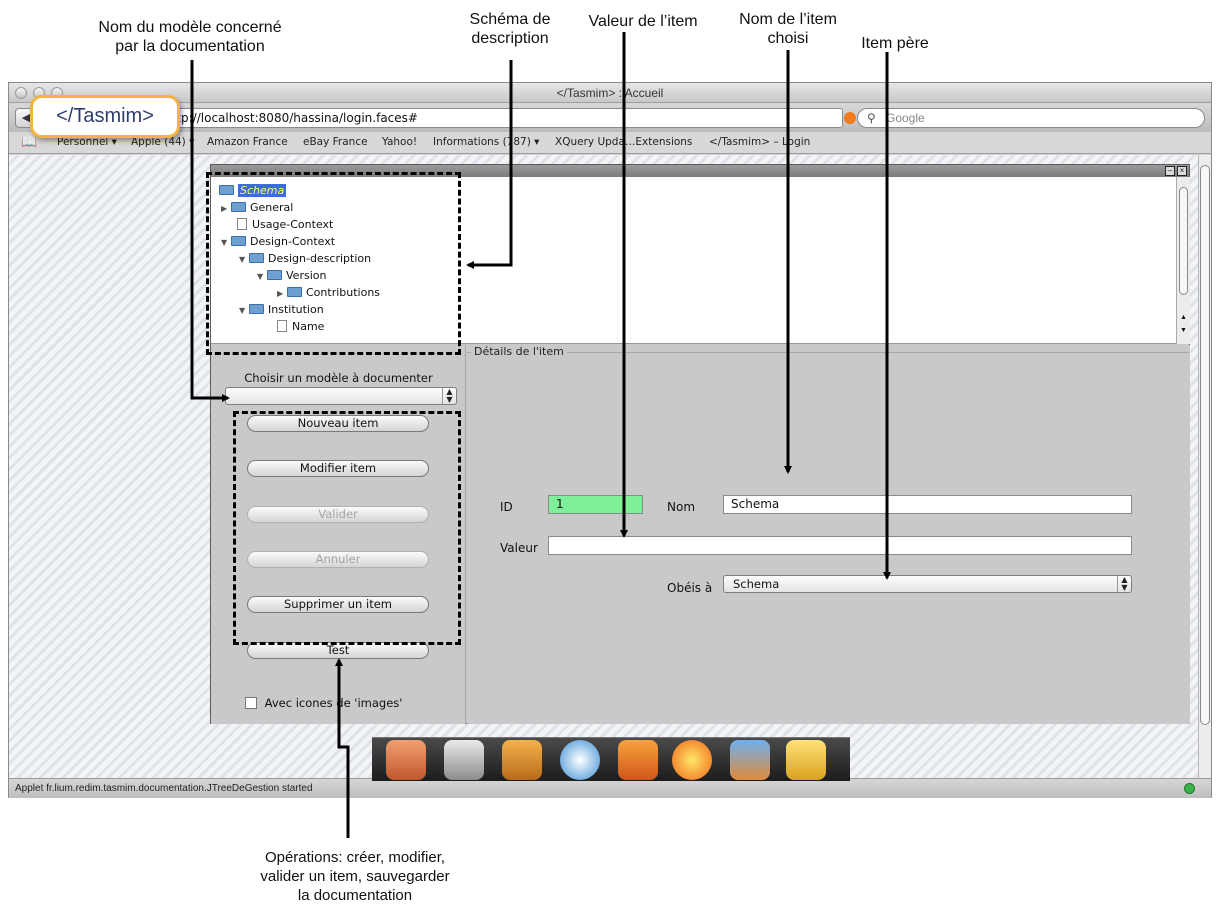 This screenshot has width=1217, height=911. Describe the element at coordinates (806, 760) in the screenshot. I see `lock-dock-icon` at that location.